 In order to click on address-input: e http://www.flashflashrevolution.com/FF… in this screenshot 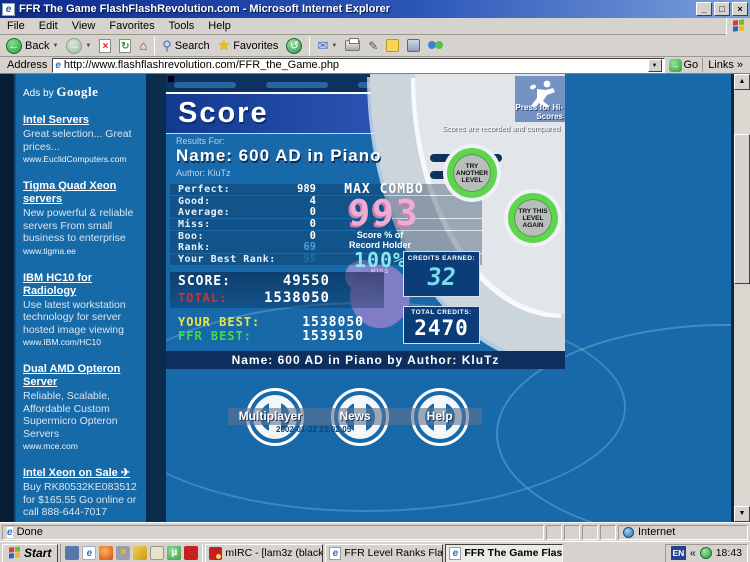, I will do `click(358, 65)`.